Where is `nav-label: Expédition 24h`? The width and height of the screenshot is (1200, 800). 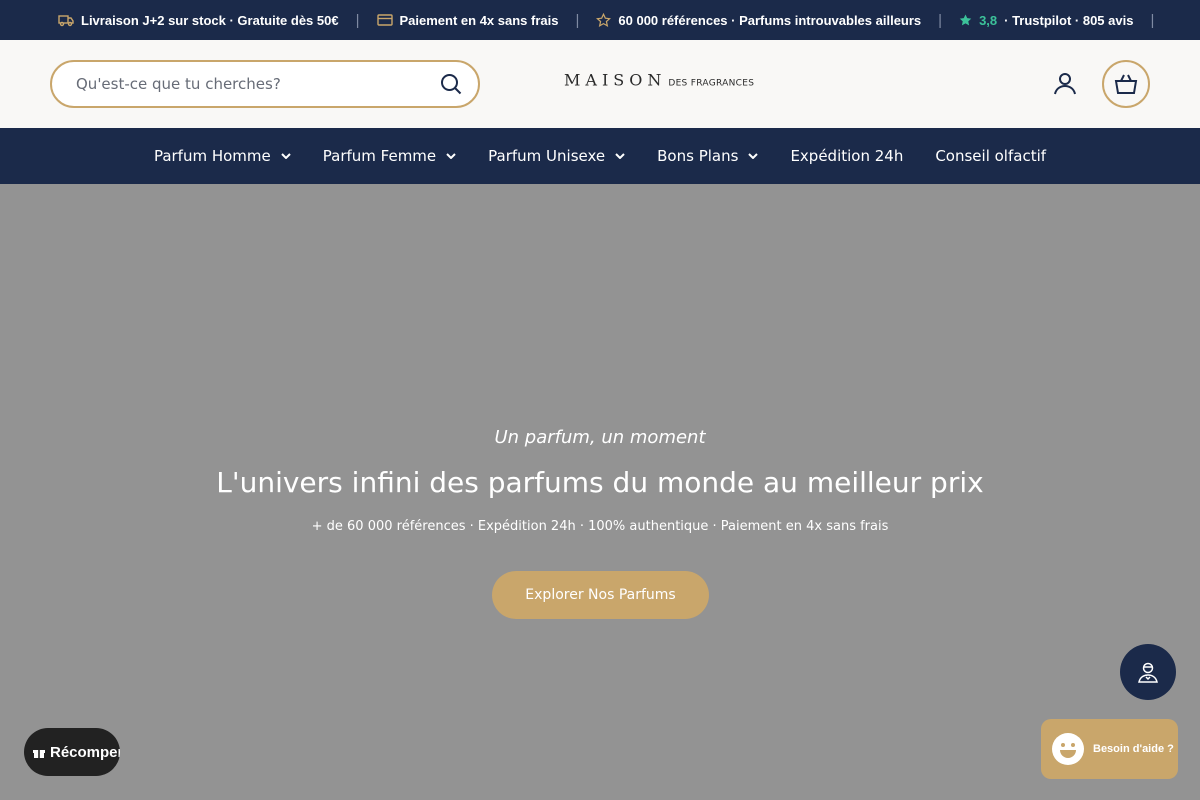 nav-label: Expédition 24h is located at coordinates (847, 156).